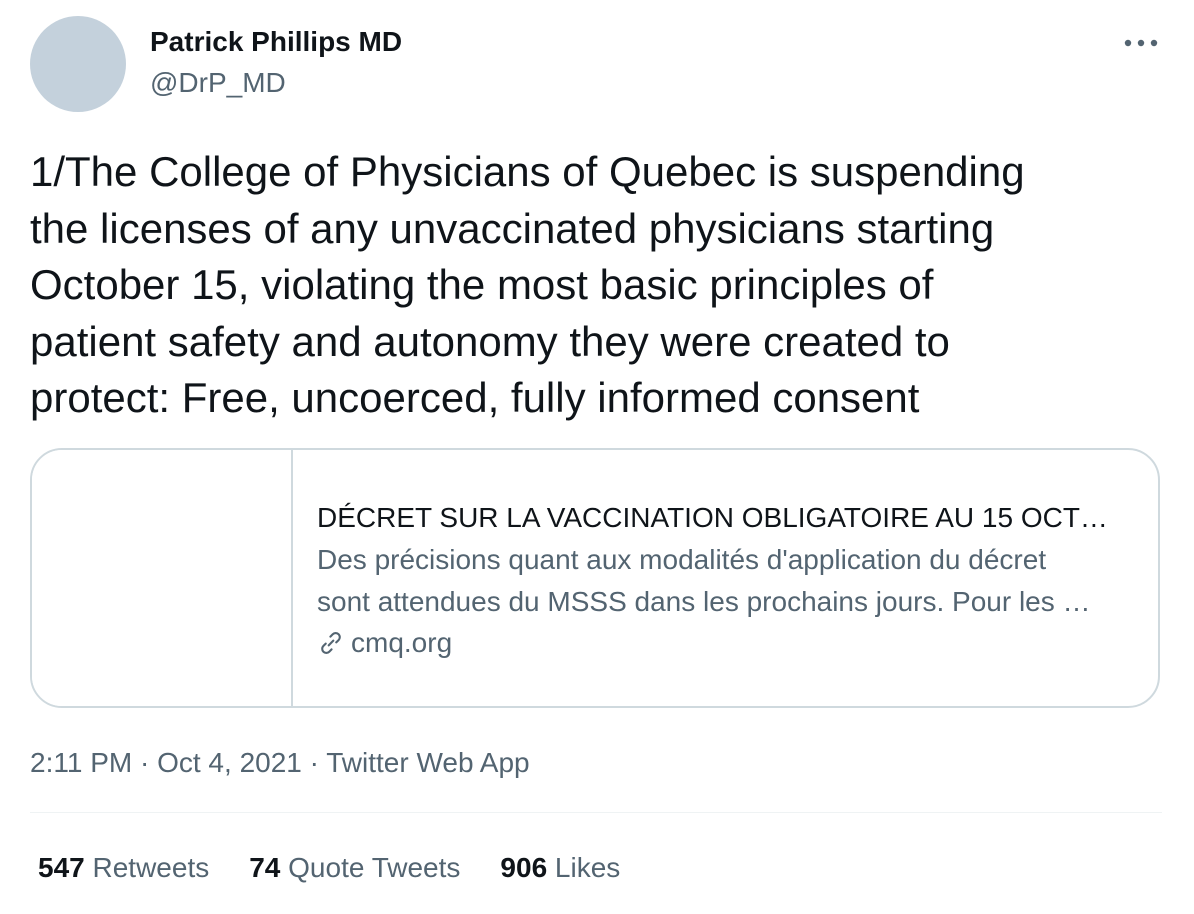 The height and width of the screenshot is (914, 1194). What do you see at coordinates (427, 762) in the screenshot?
I see `tweet-source: Twitter Web App` at bounding box center [427, 762].